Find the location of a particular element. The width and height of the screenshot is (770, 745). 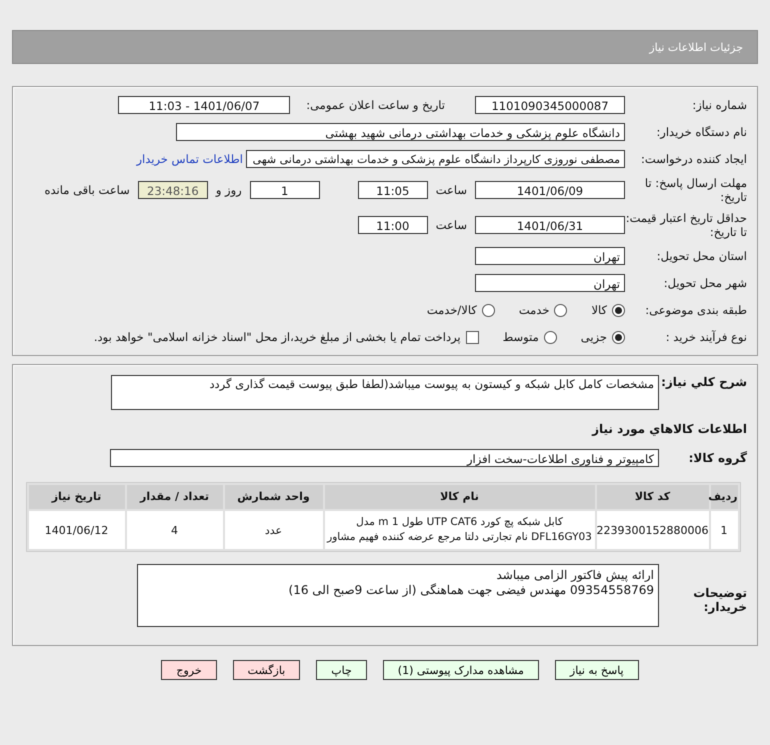

table-cell: عدد is located at coordinates (273, 530).